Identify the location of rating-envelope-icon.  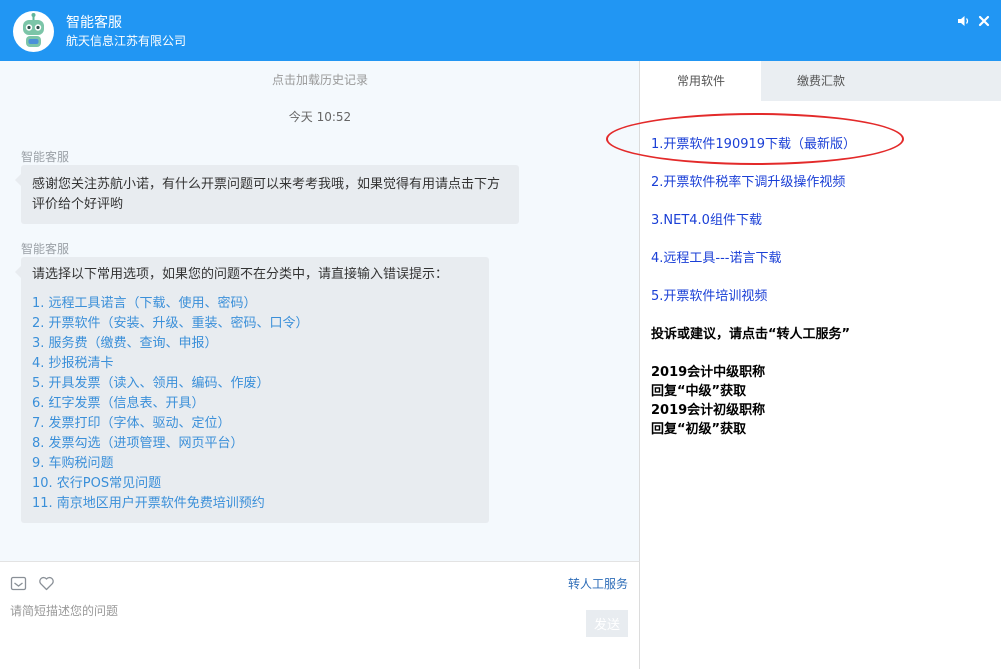
(18, 583).